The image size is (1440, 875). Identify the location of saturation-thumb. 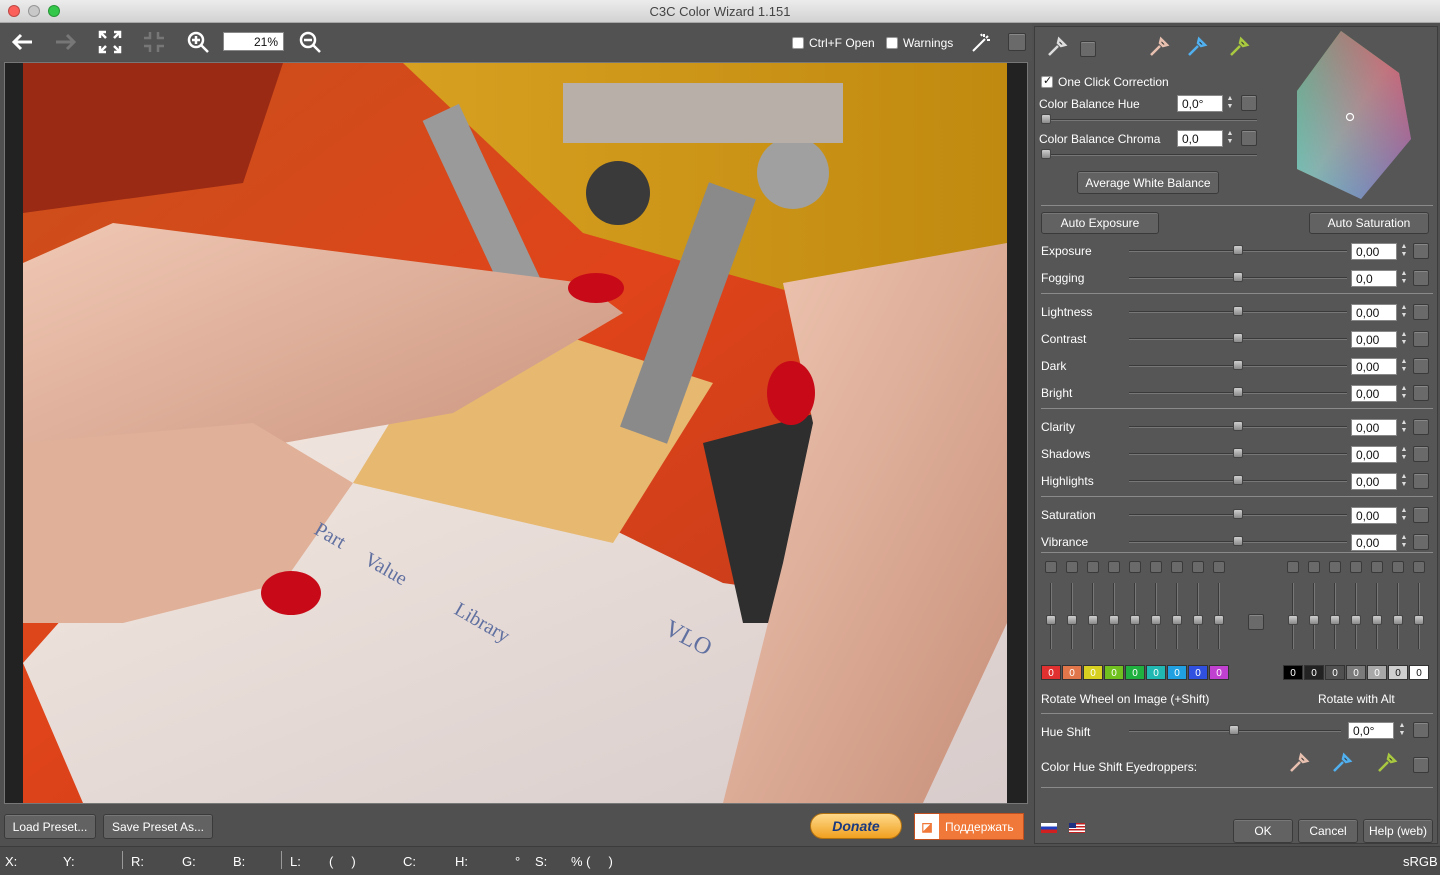
(1238, 514).